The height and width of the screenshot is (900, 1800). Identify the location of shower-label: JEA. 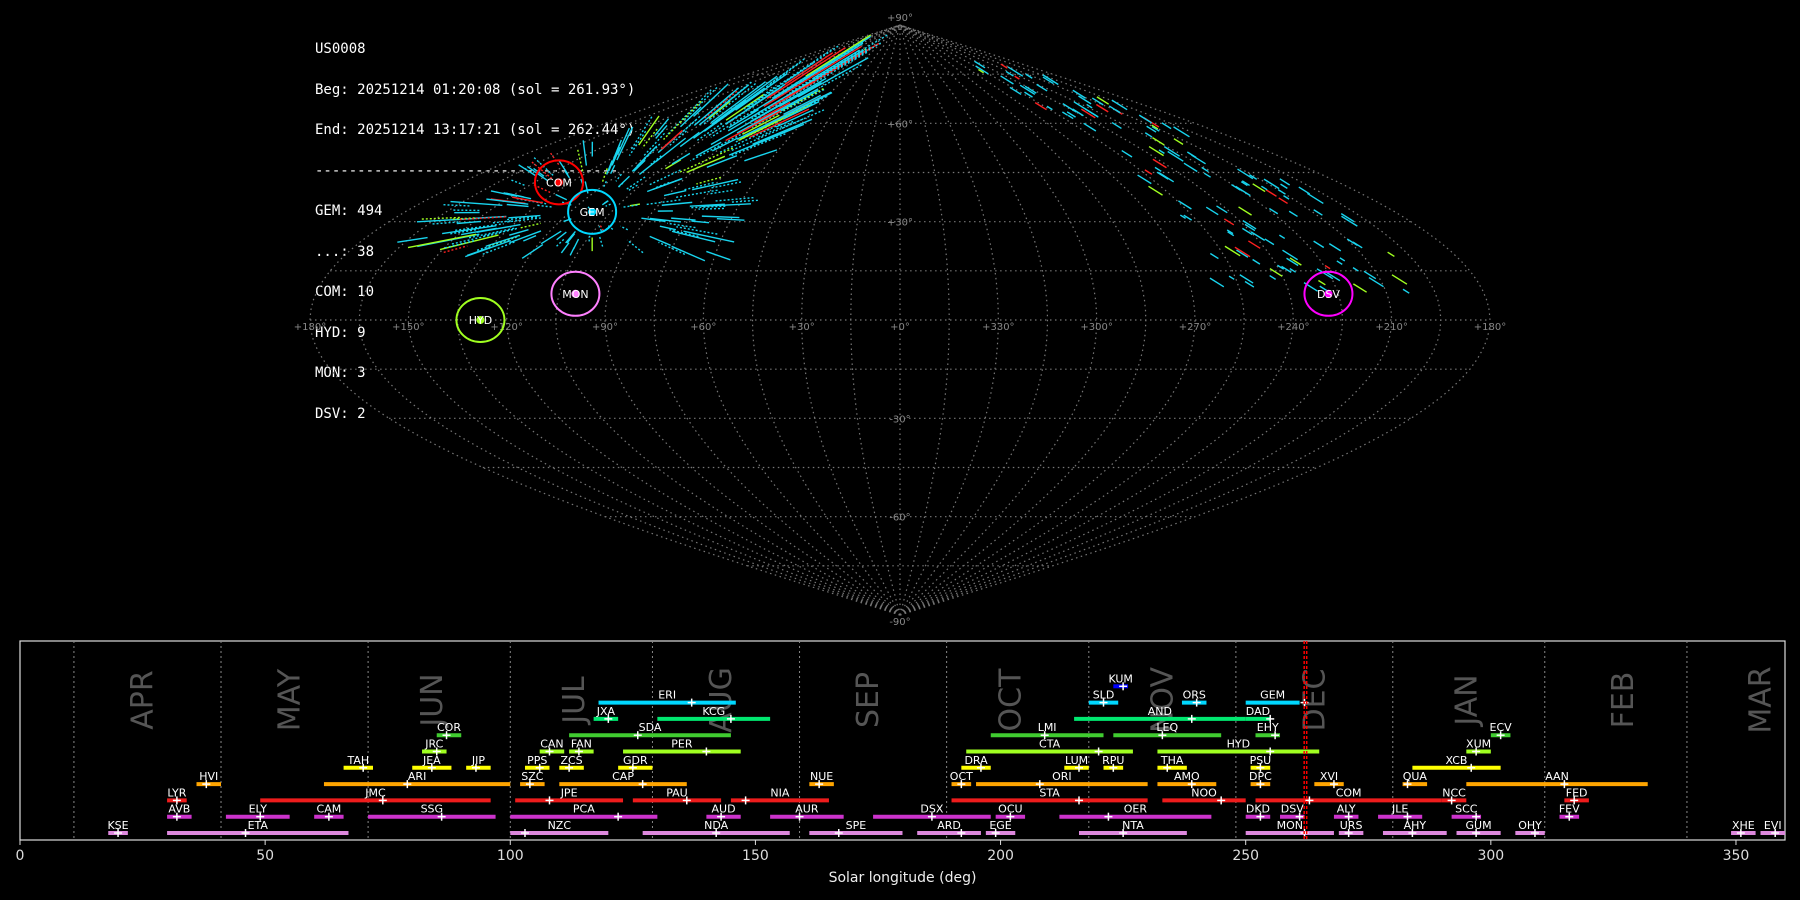
(431, 760).